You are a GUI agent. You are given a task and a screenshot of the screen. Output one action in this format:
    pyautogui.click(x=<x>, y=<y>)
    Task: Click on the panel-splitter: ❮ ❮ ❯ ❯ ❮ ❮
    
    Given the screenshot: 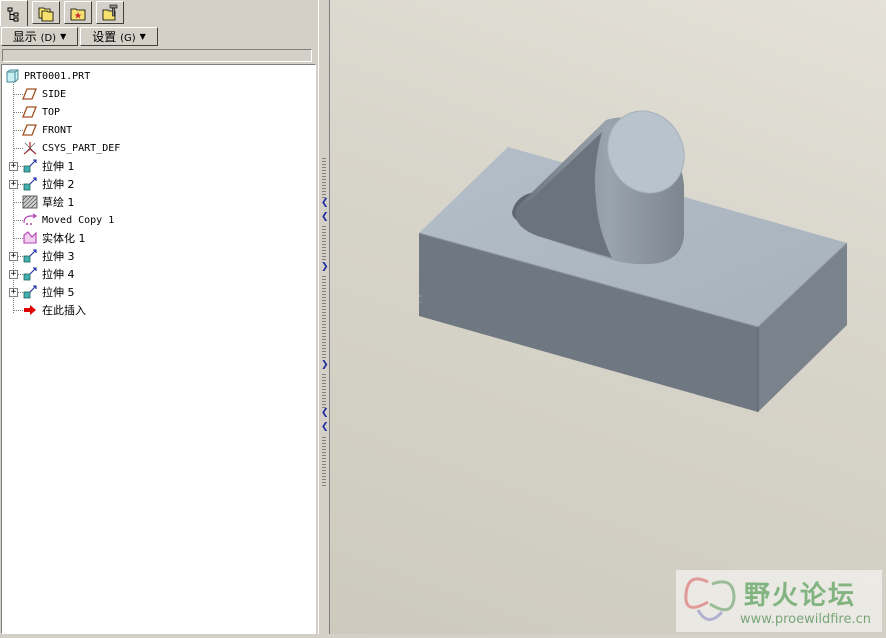 What is the action you would take?
    pyautogui.click(x=324, y=319)
    